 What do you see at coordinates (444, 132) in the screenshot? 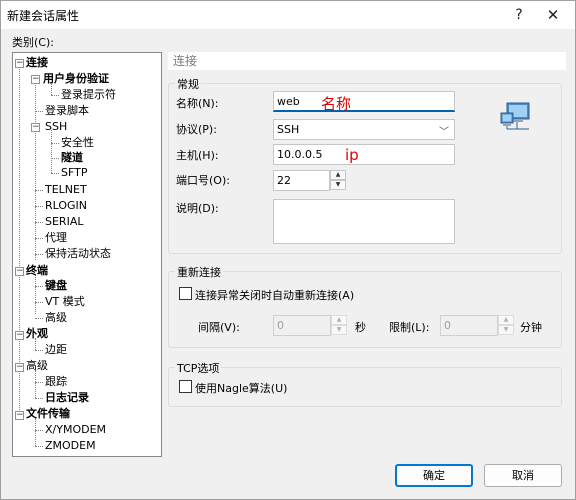
I see `chevron-down-icon: ﹀` at bounding box center [444, 132].